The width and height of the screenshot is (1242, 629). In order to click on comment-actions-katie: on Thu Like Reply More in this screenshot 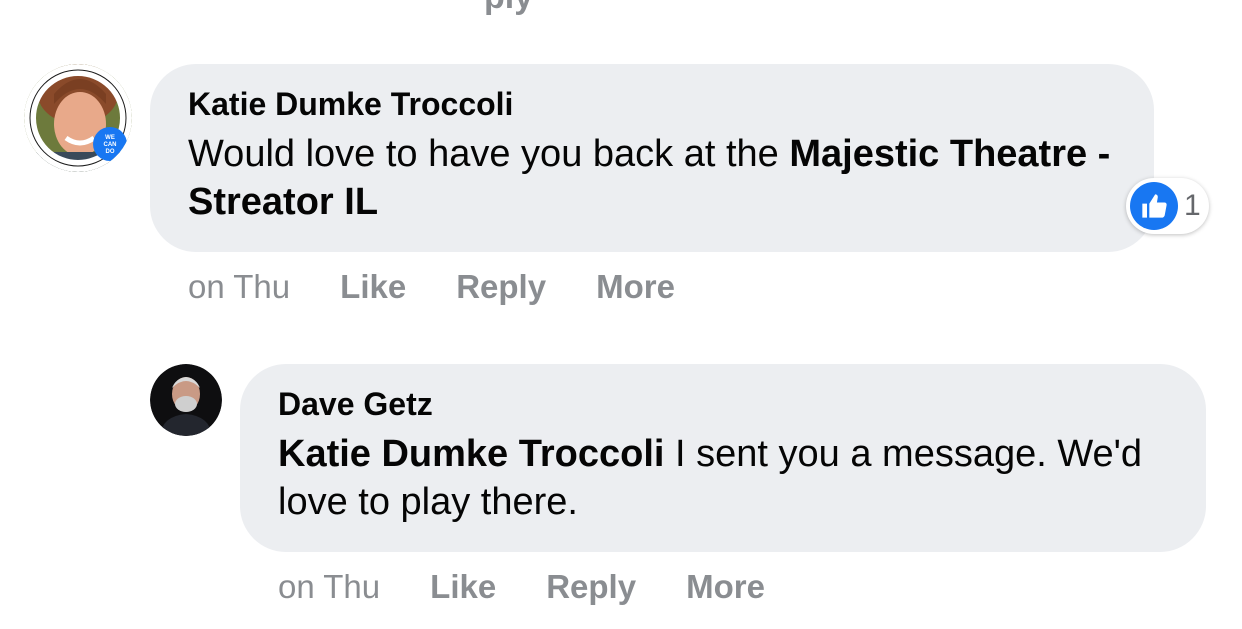, I will do `click(456, 287)`.